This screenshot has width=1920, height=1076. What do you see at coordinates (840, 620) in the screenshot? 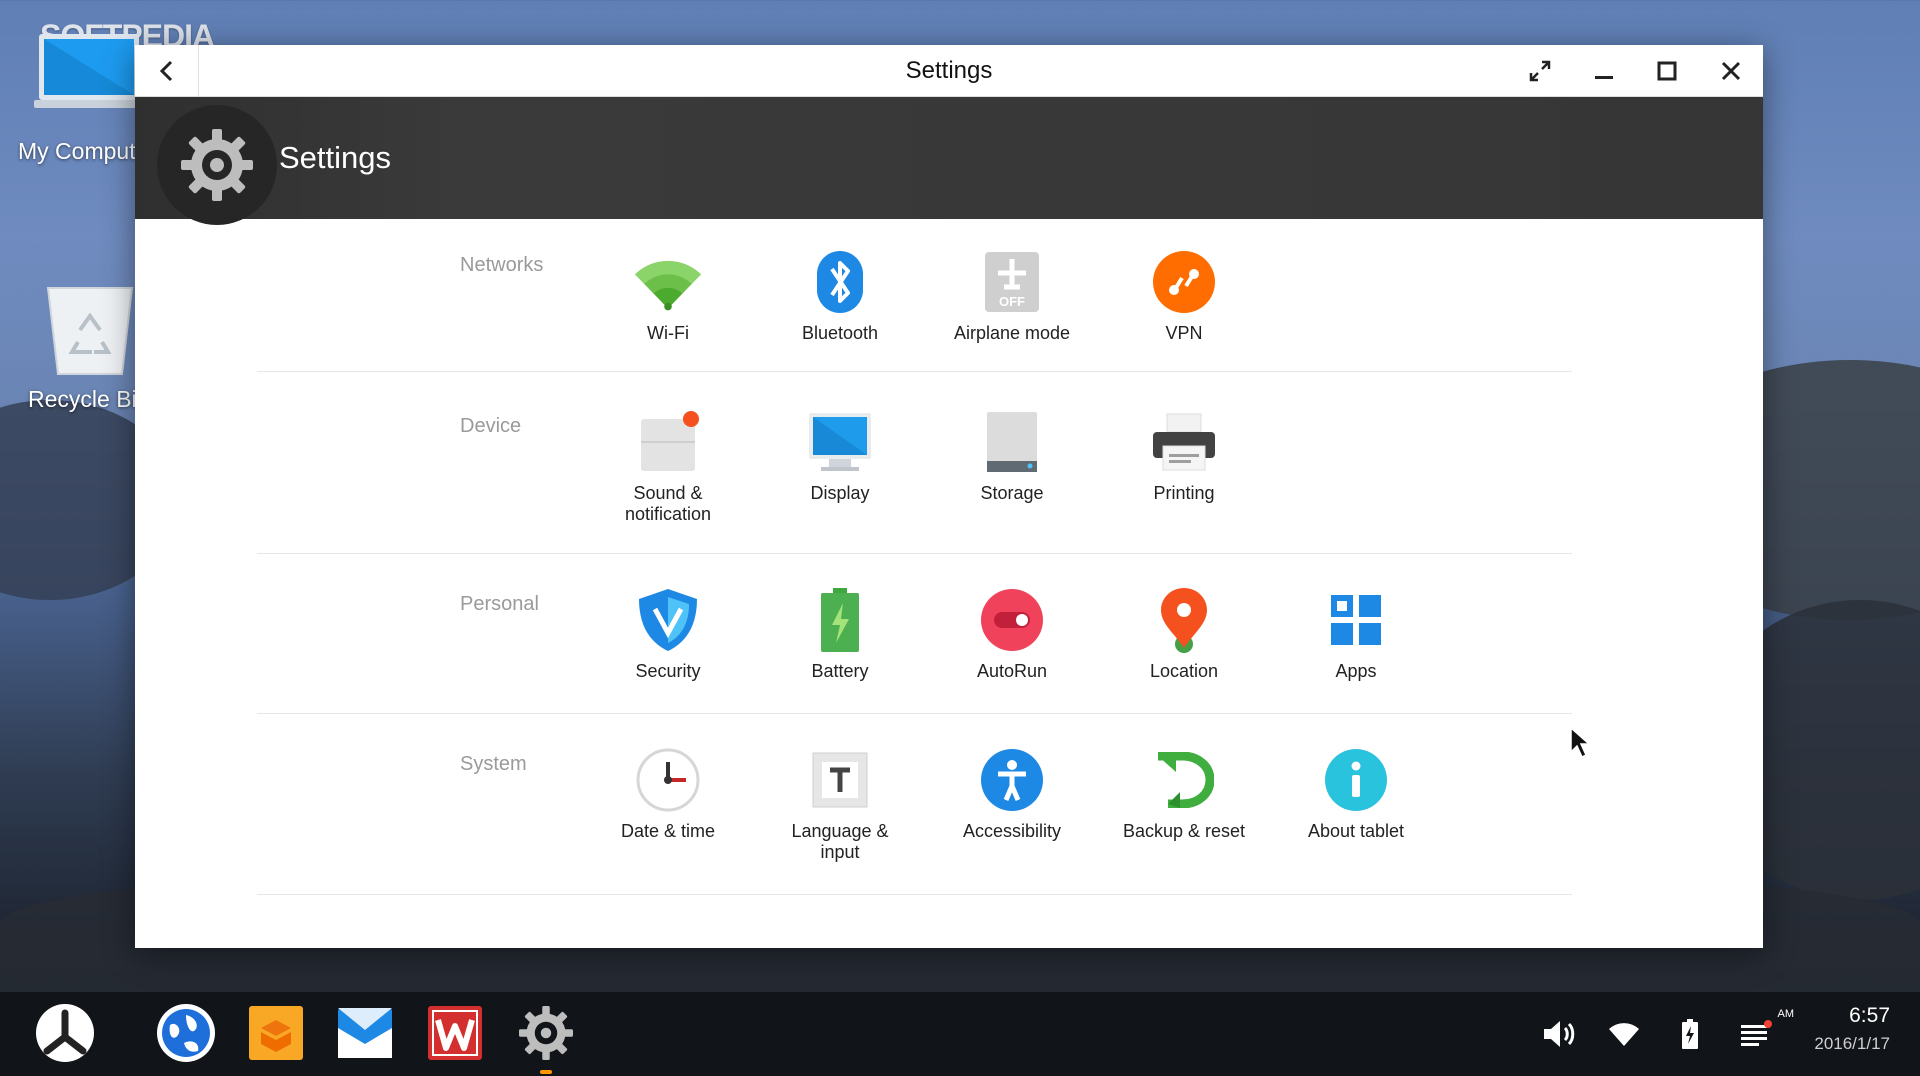
I see `battery-icon` at bounding box center [840, 620].